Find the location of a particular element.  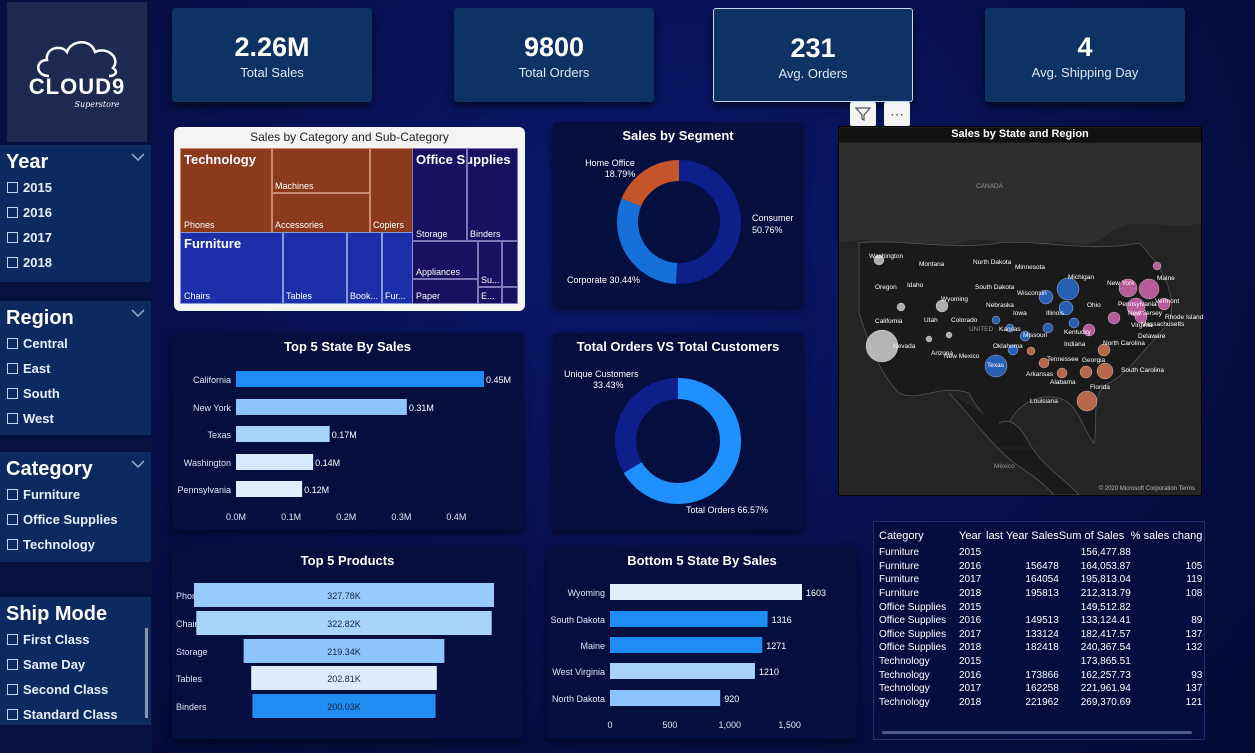

column-header: last Year Sales is located at coordinates (1022, 536).